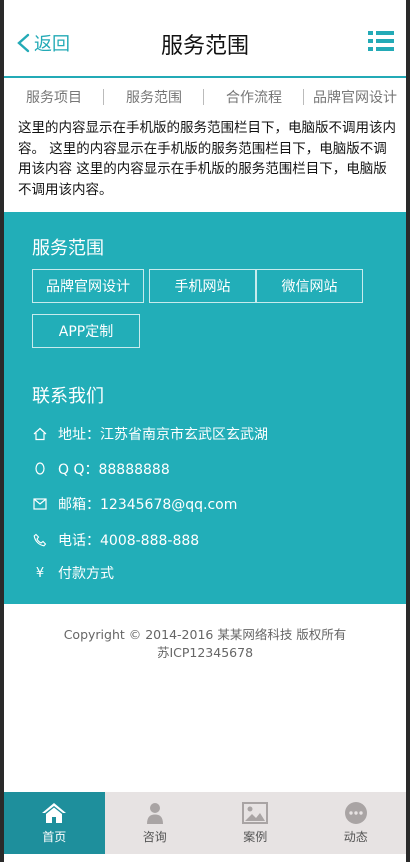  What do you see at coordinates (255, 813) in the screenshot?
I see `image-icon` at bounding box center [255, 813].